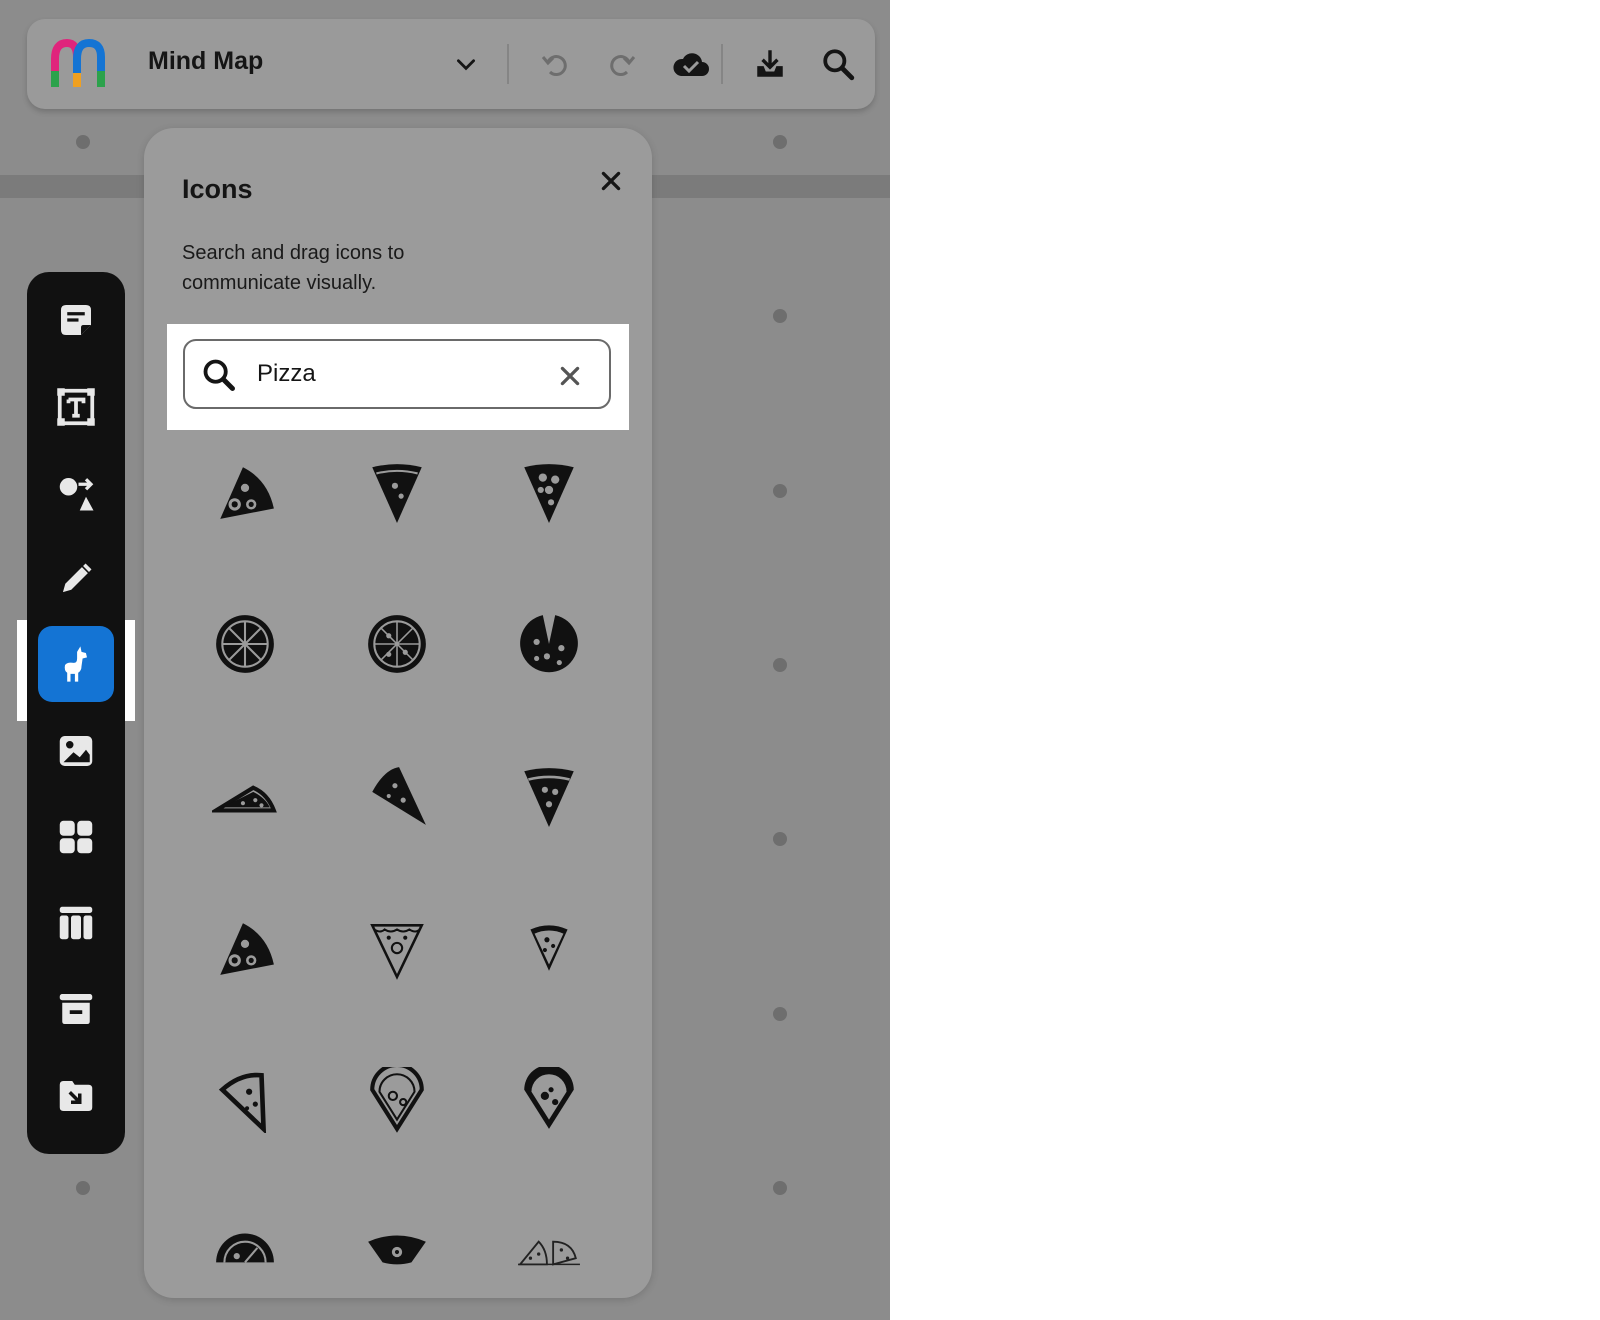 The height and width of the screenshot is (1320, 1600). Describe the element at coordinates (245, 1252) in the screenshot. I see `pizza-half-icon` at that location.